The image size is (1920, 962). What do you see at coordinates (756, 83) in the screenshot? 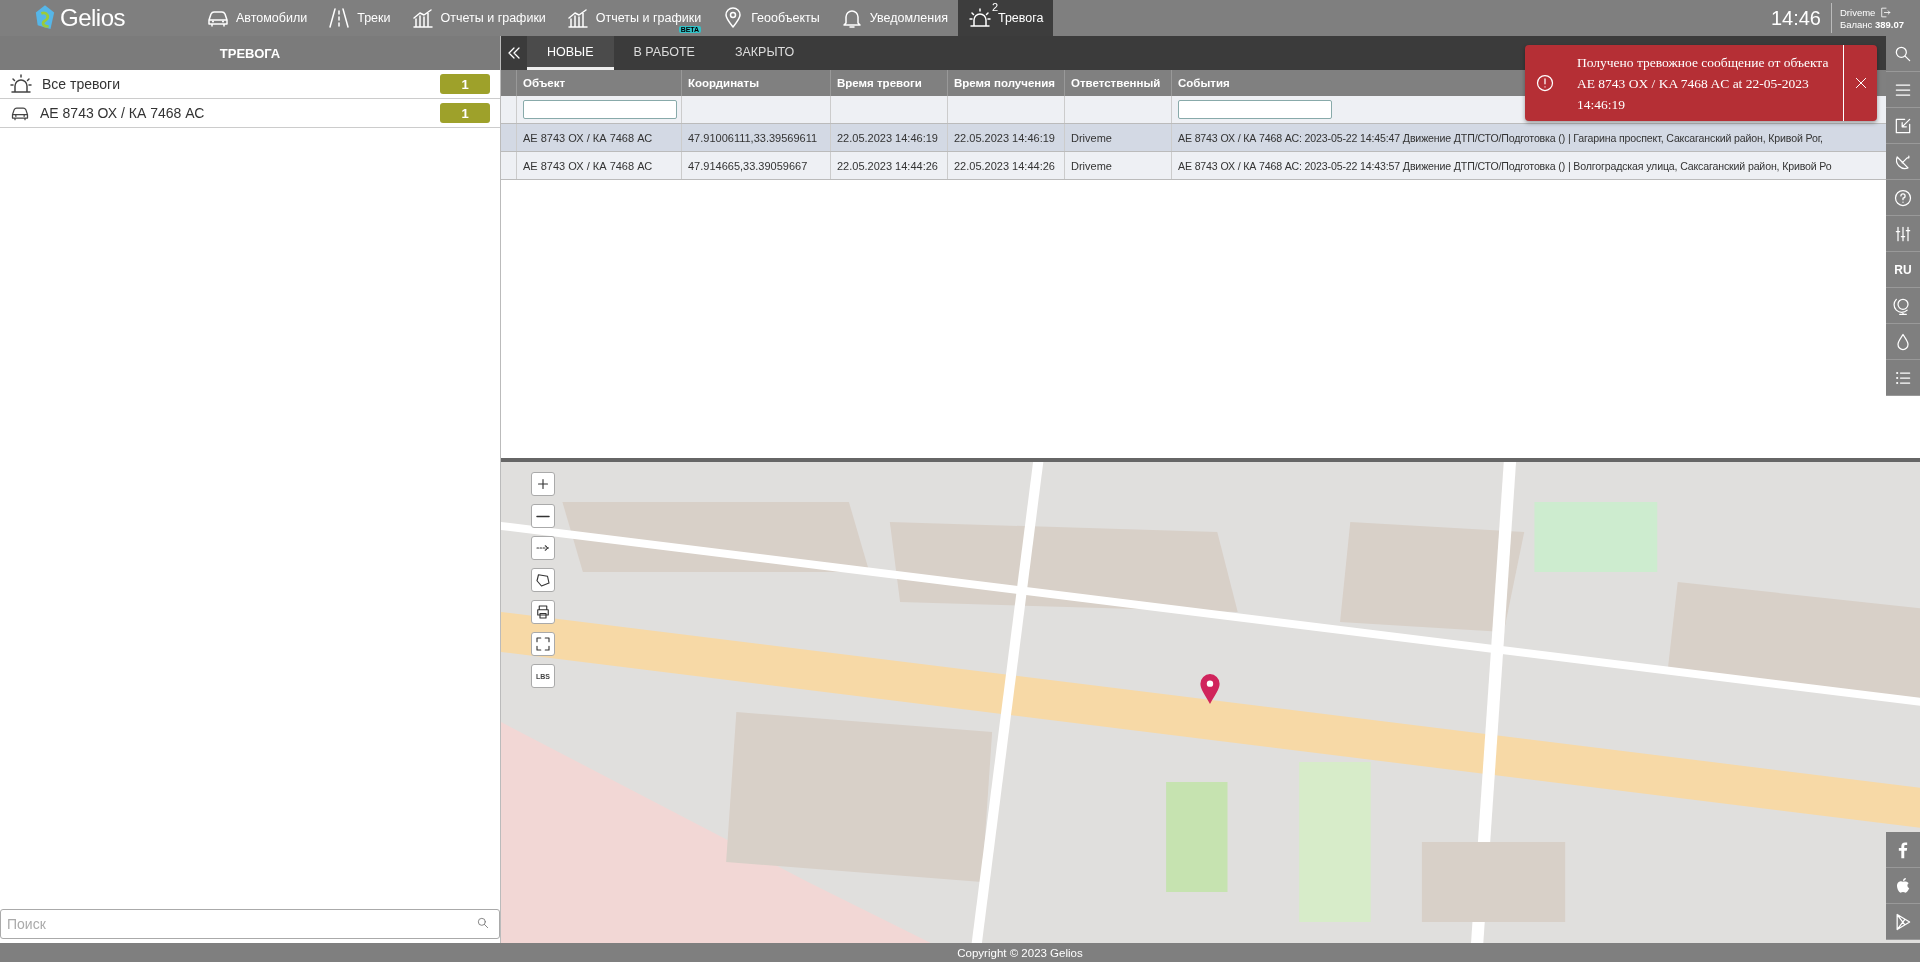
I see `column-header: Координаты` at bounding box center [756, 83].